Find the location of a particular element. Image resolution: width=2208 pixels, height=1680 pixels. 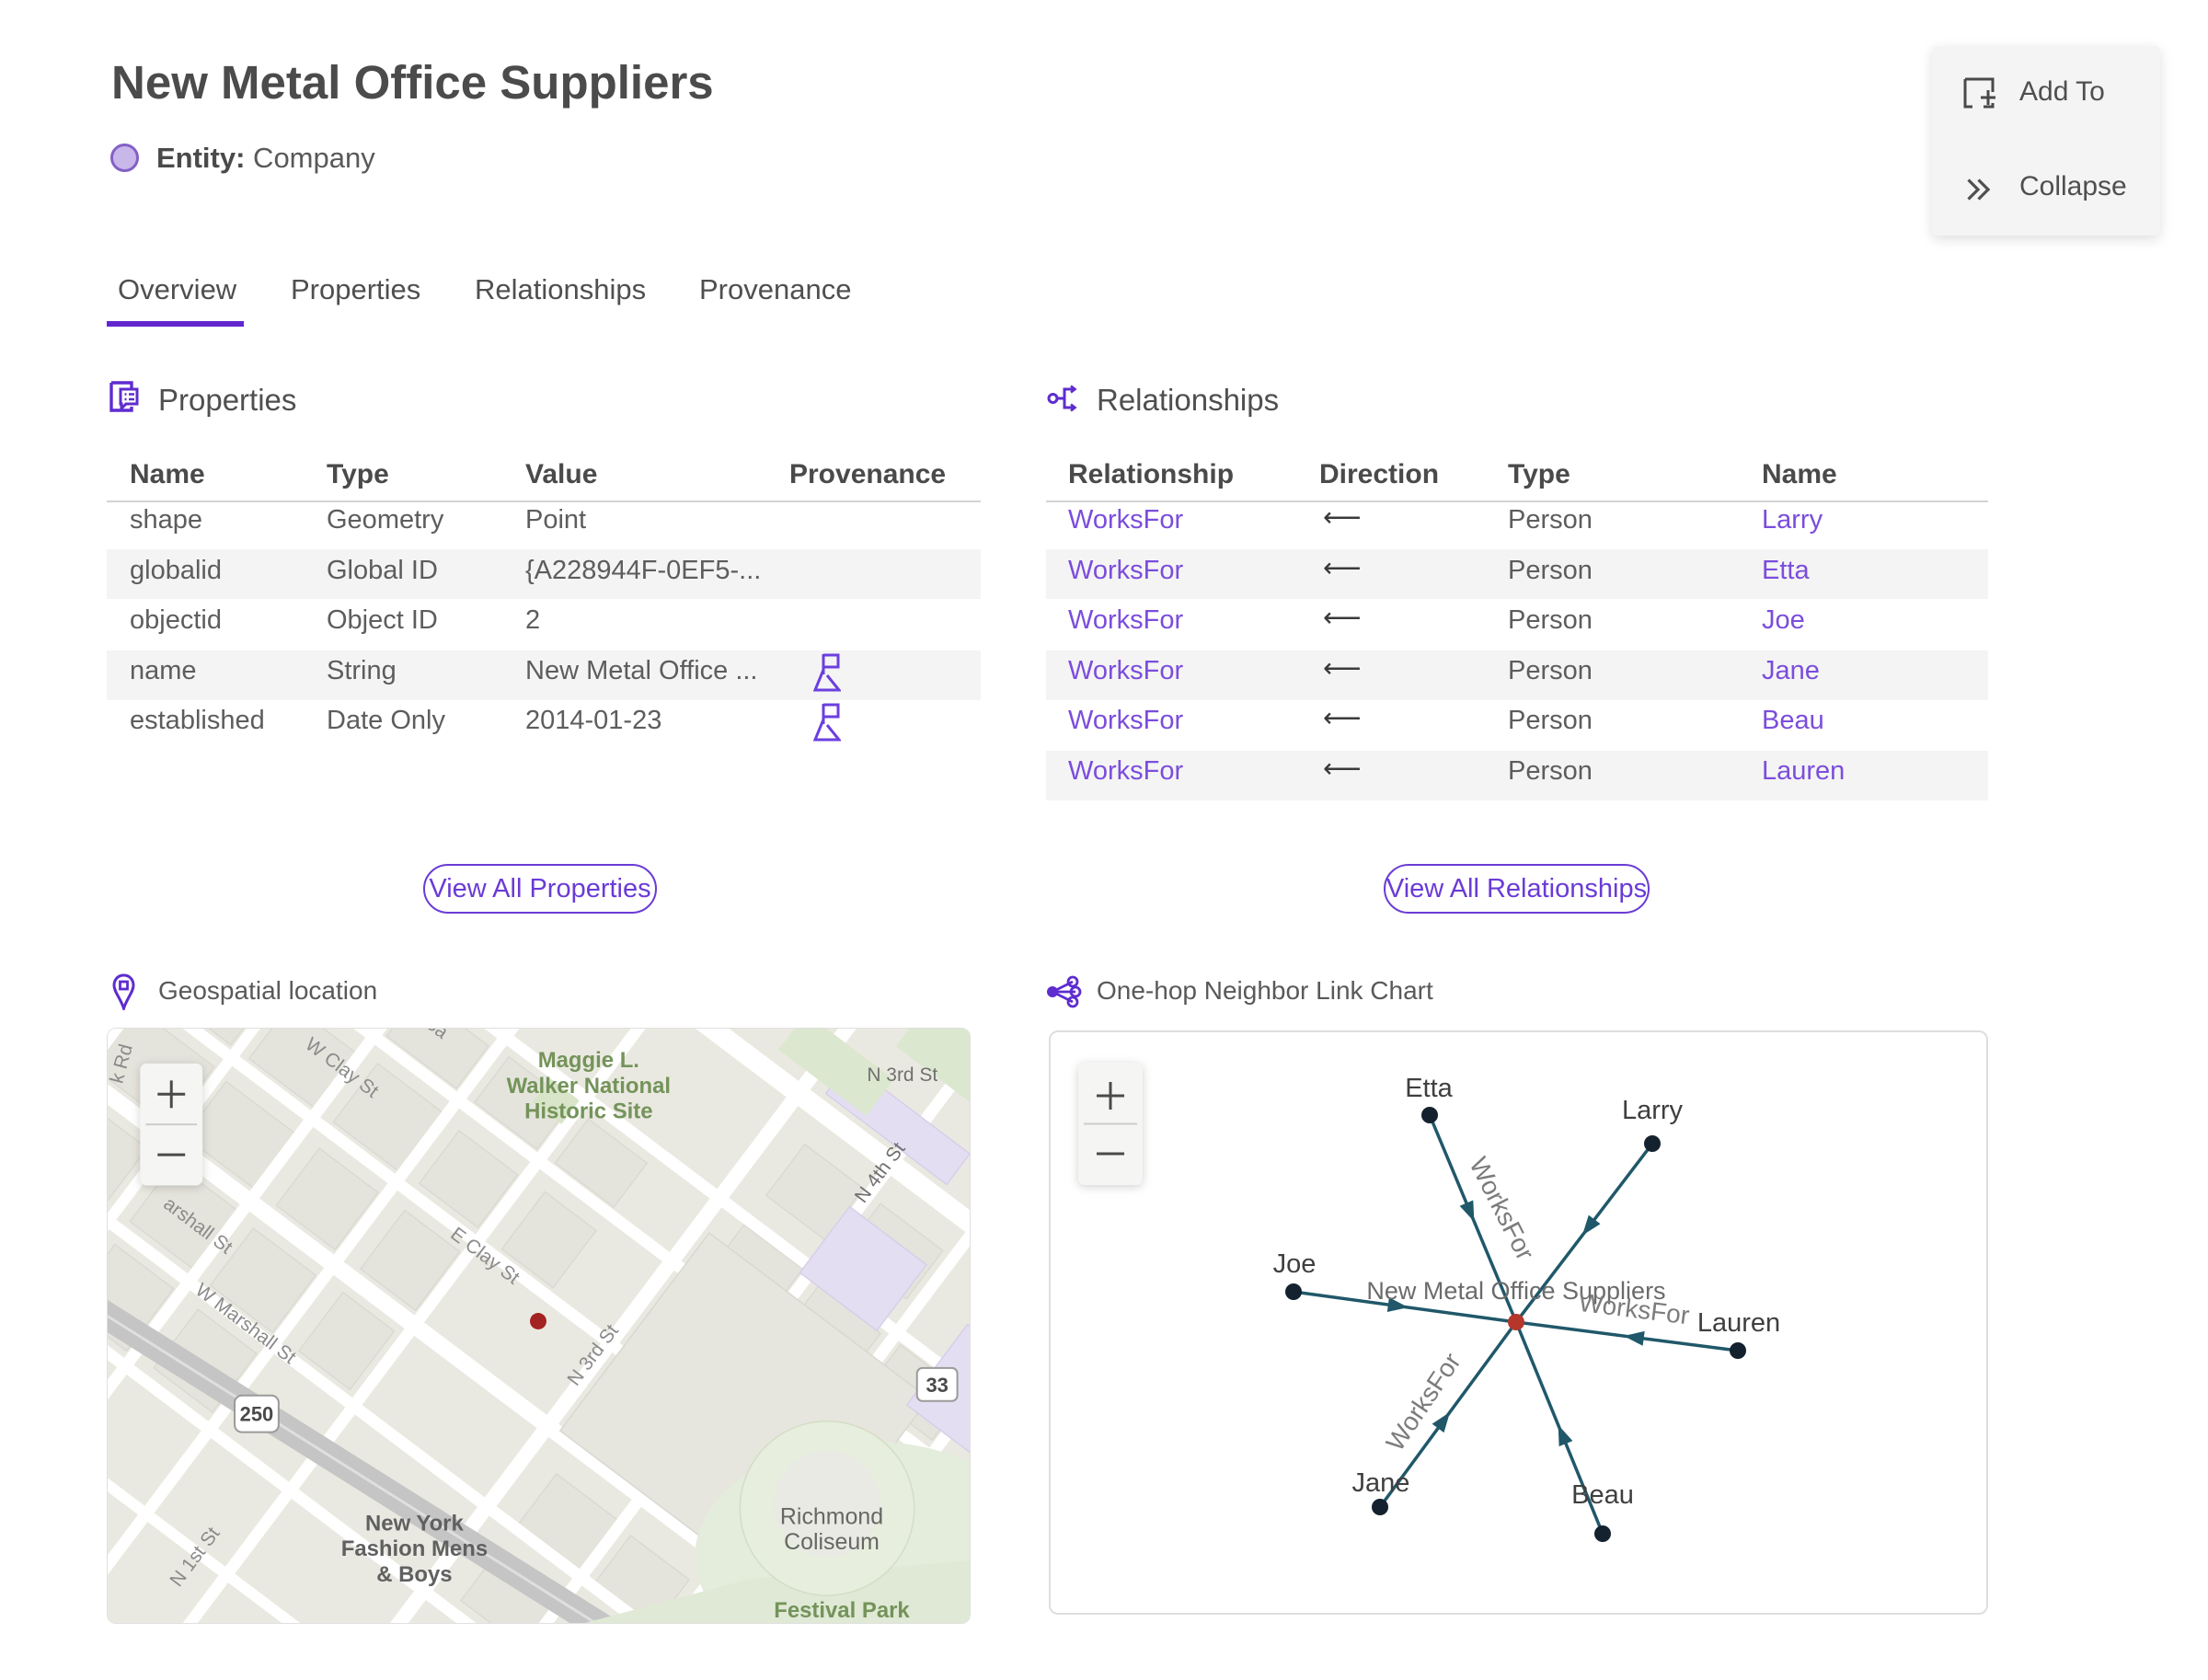

svg-text: Lauren is located at coordinates (1738, 1323).